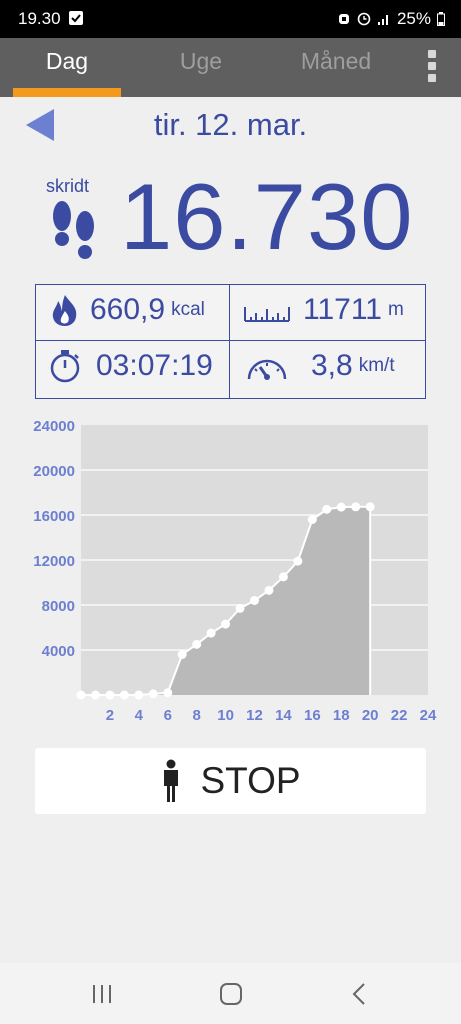 Image resolution: width=461 pixels, height=1024 pixels. Describe the element at coordinates (54, 427) in the screenshot. I see `y-tick-label: 24000` at that location.